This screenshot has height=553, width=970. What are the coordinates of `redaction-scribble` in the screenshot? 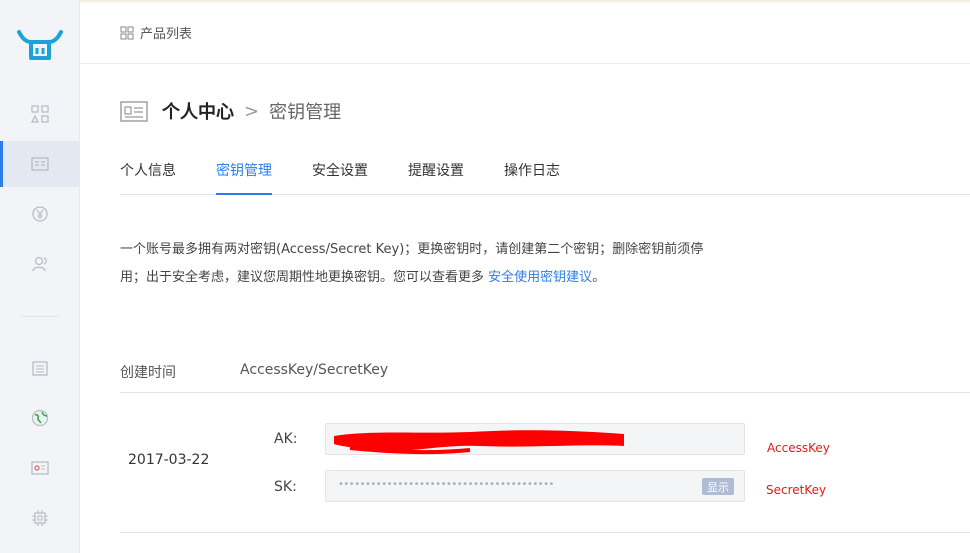 It's located at (479, 442).